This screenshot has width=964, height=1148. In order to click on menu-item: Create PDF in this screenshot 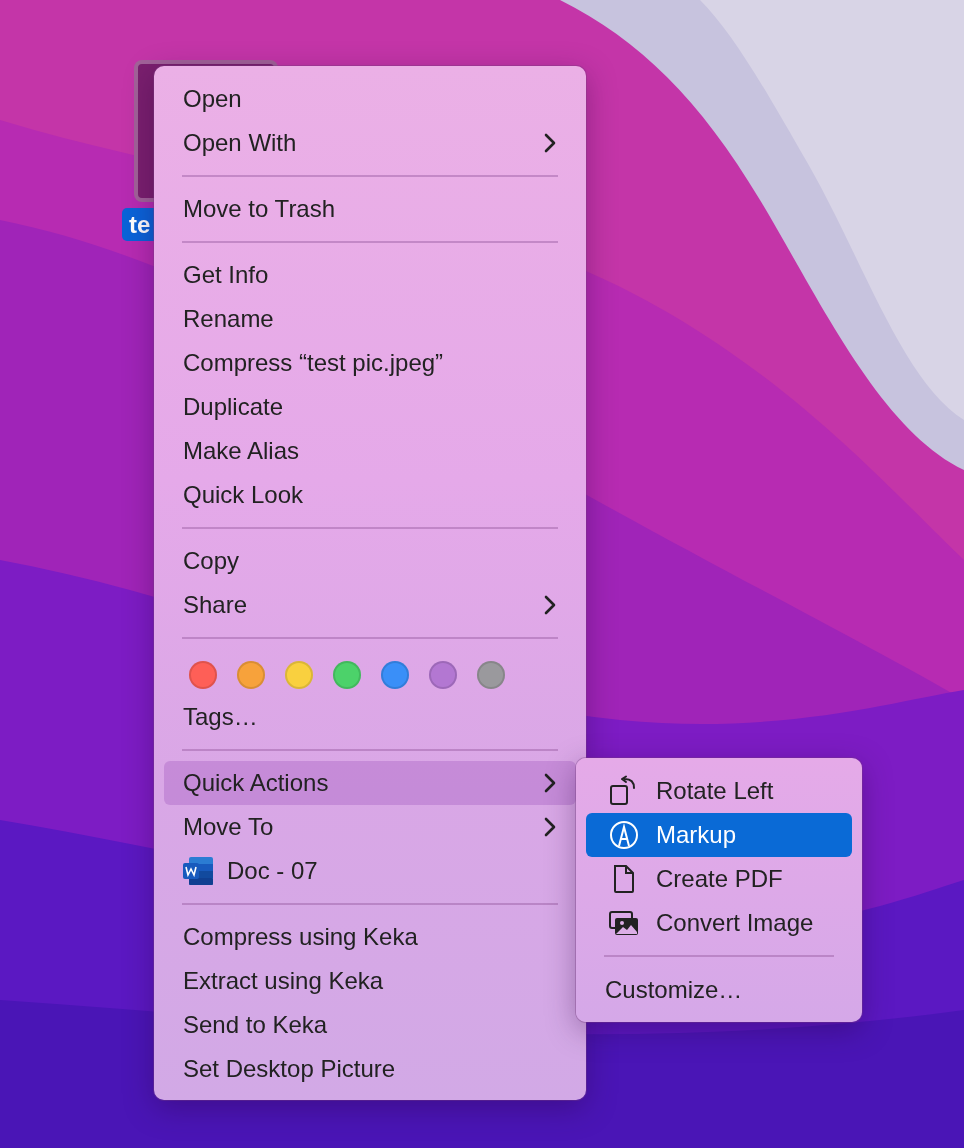, I will do `click(719, 879)`.